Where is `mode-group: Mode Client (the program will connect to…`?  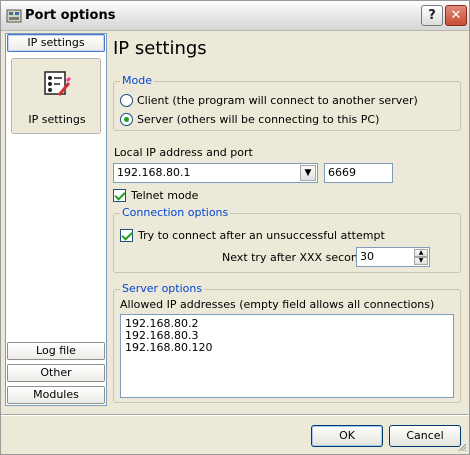 mode-group: Mode Client (the program will connect to… is located at coordinates (287, 102).